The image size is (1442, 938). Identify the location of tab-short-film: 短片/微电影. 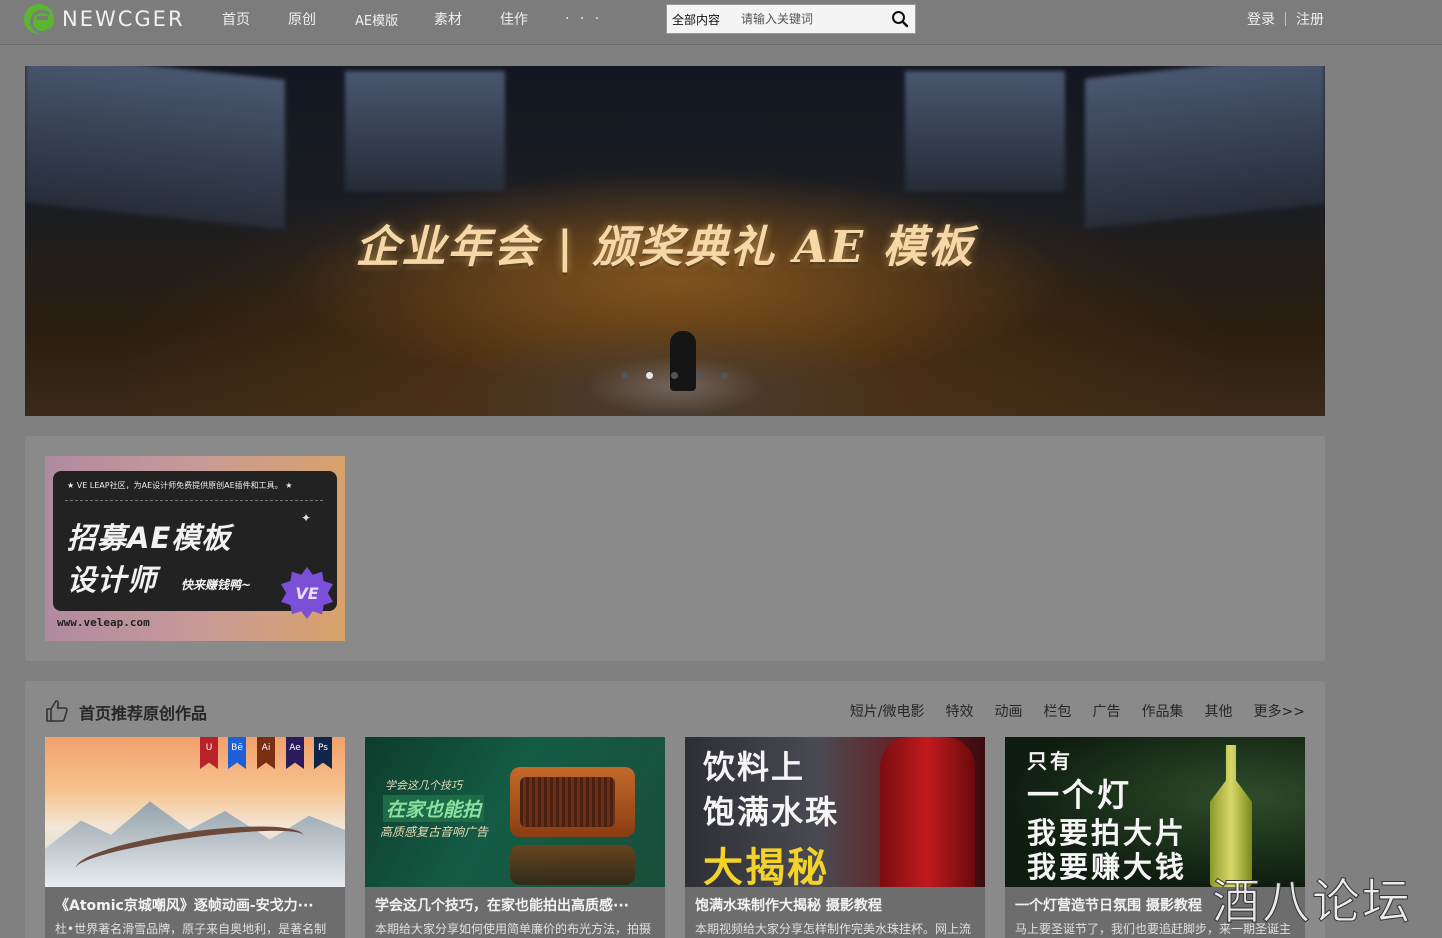
(887, 711).